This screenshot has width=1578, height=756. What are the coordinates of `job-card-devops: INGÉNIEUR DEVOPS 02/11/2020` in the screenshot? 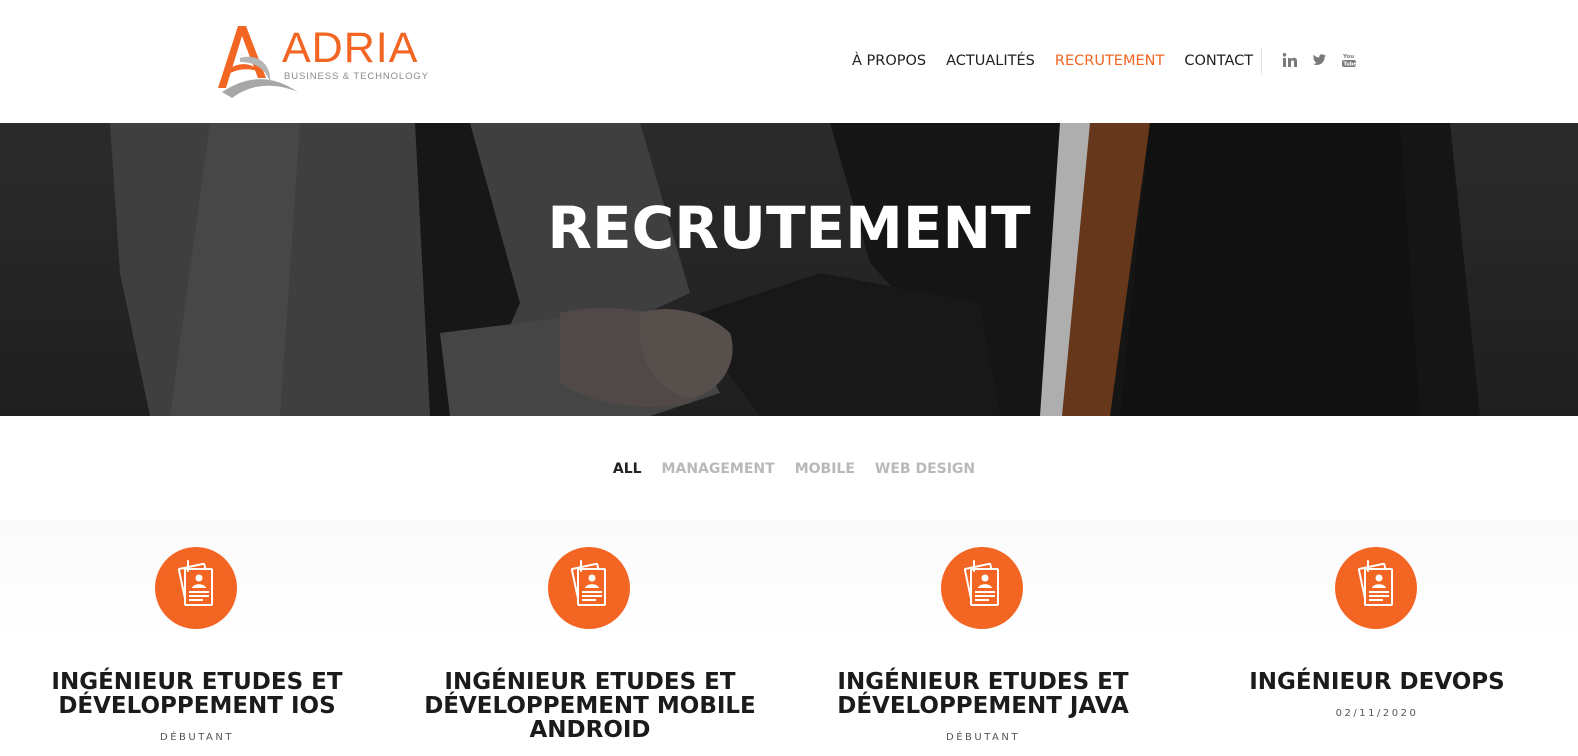 It's located at (1377, 638).